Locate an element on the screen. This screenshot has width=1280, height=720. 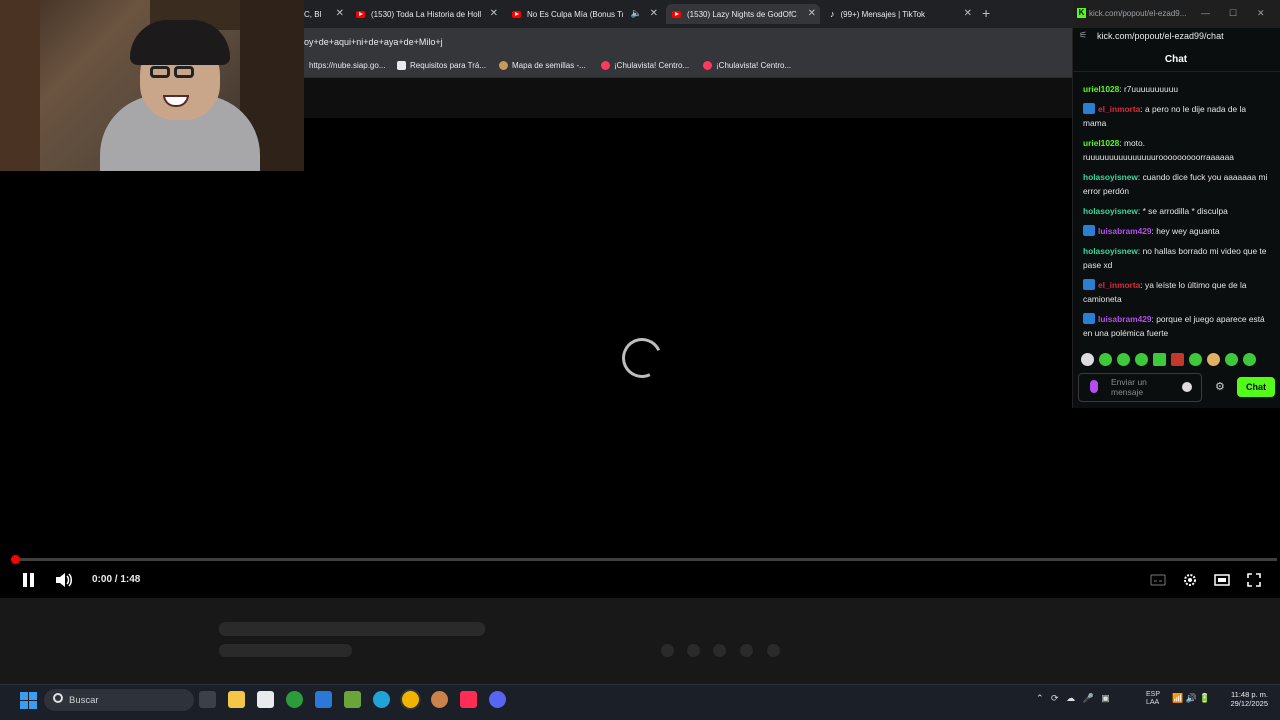
system-tray: ⌃ ⟳ ☁ 🎤 ▣ is located at coordinates (1073, 698).